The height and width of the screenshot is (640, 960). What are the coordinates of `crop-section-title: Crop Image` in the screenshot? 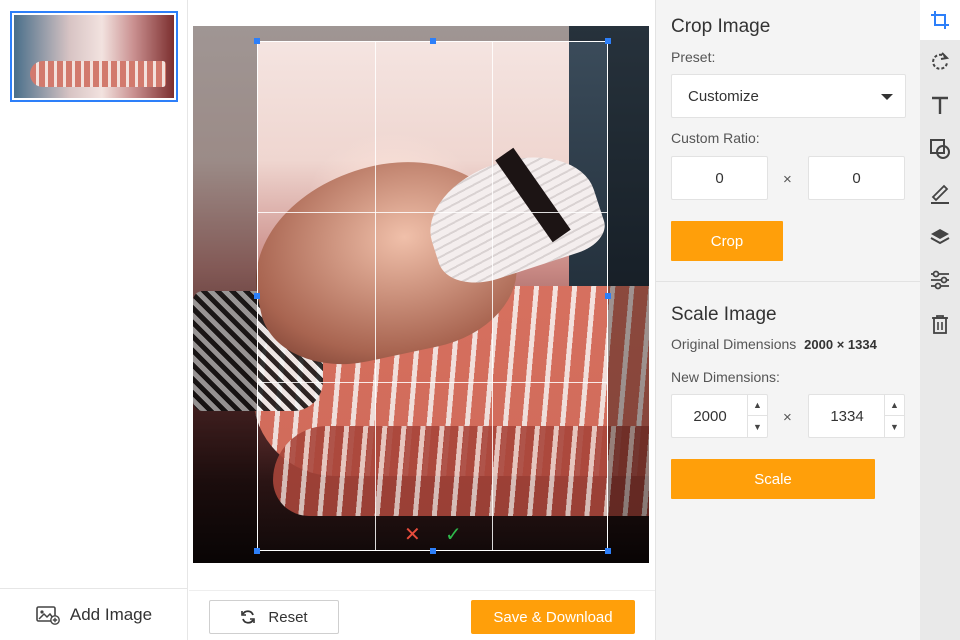 It's located at (721, 26).